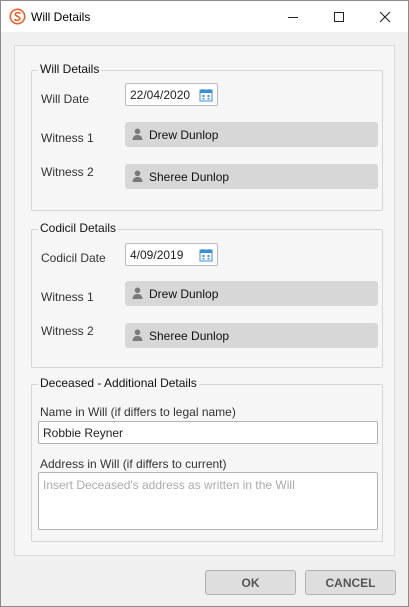 Image resolution: width=409 pixels, height=607 pixels. I want to click on minimize-icon, so click(293, 17).